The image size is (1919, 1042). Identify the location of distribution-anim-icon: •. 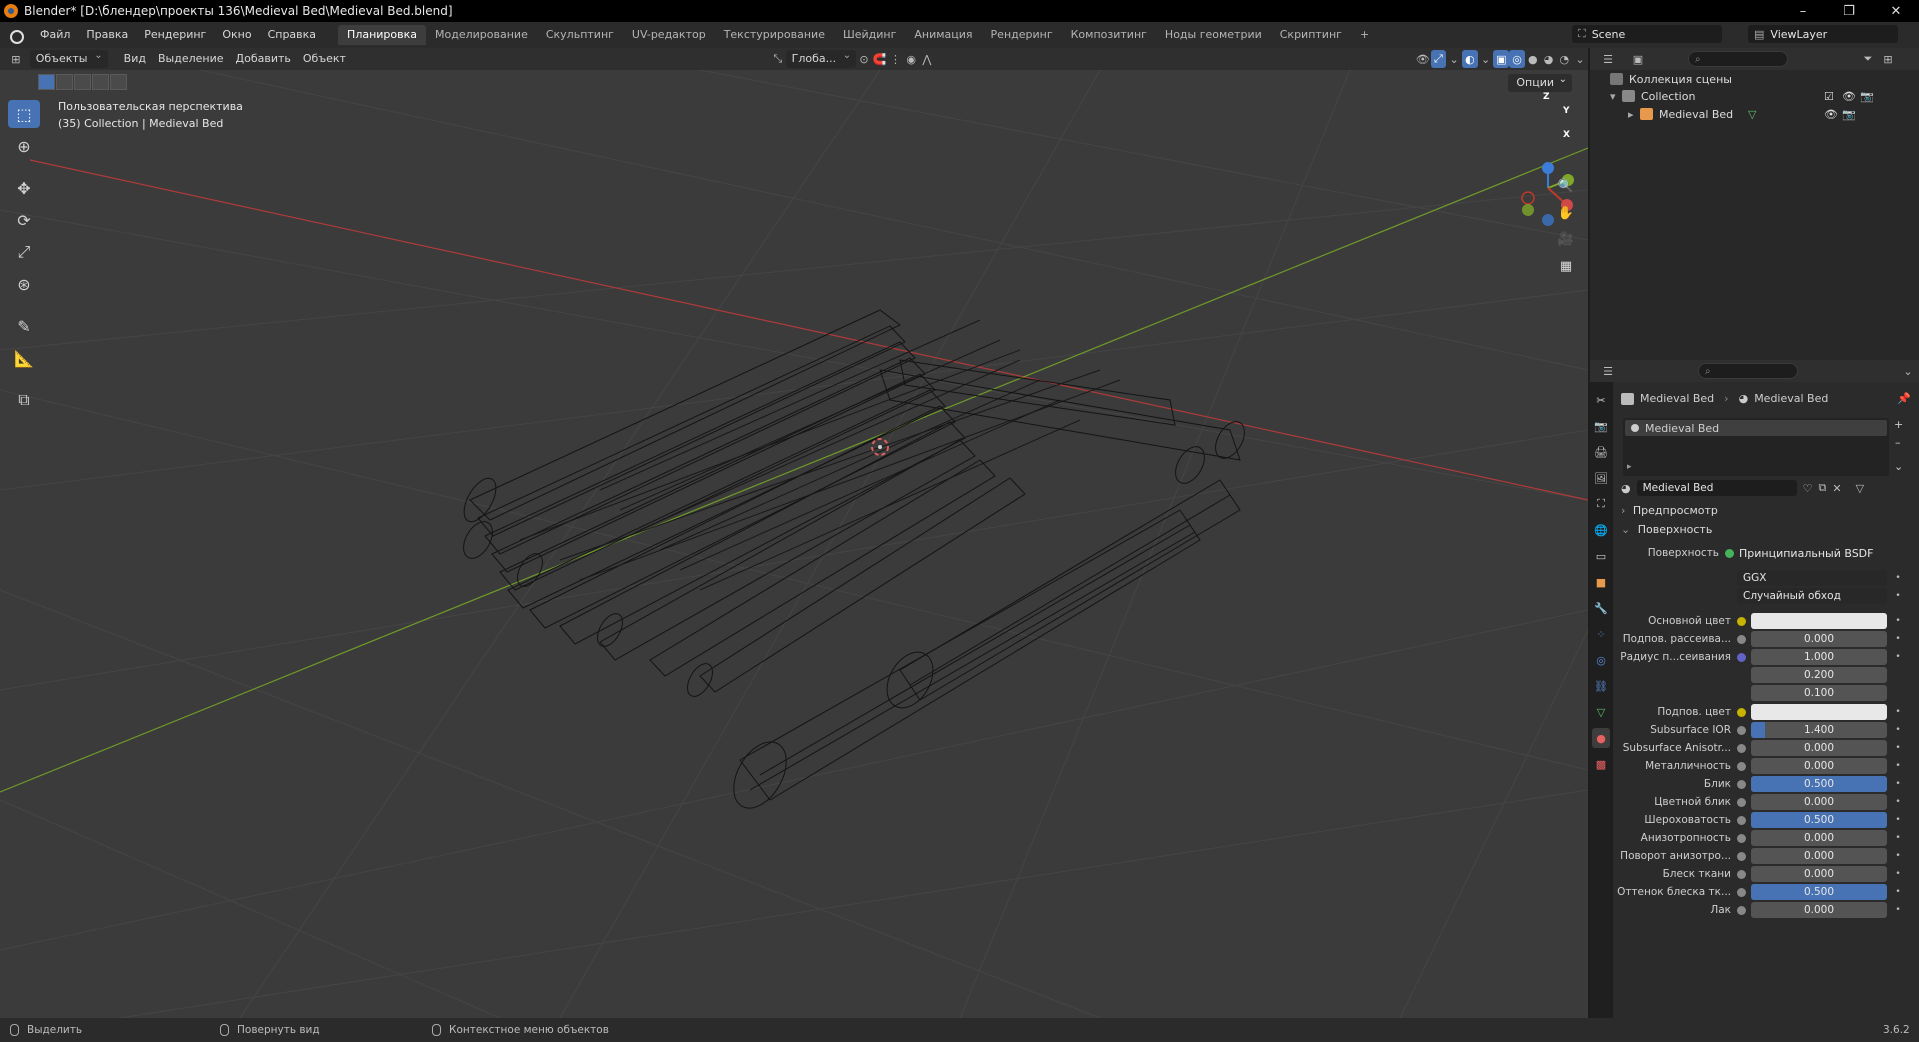
(1898, 578).